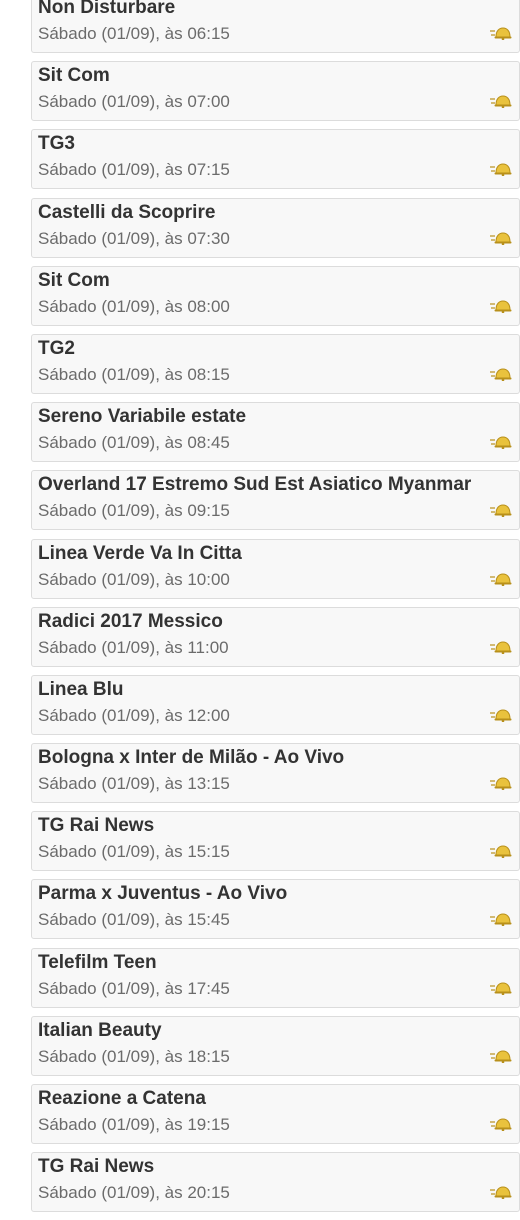  I want to click on program-datetime: Sábado (01/09), às 07:30, so click(134, 238).